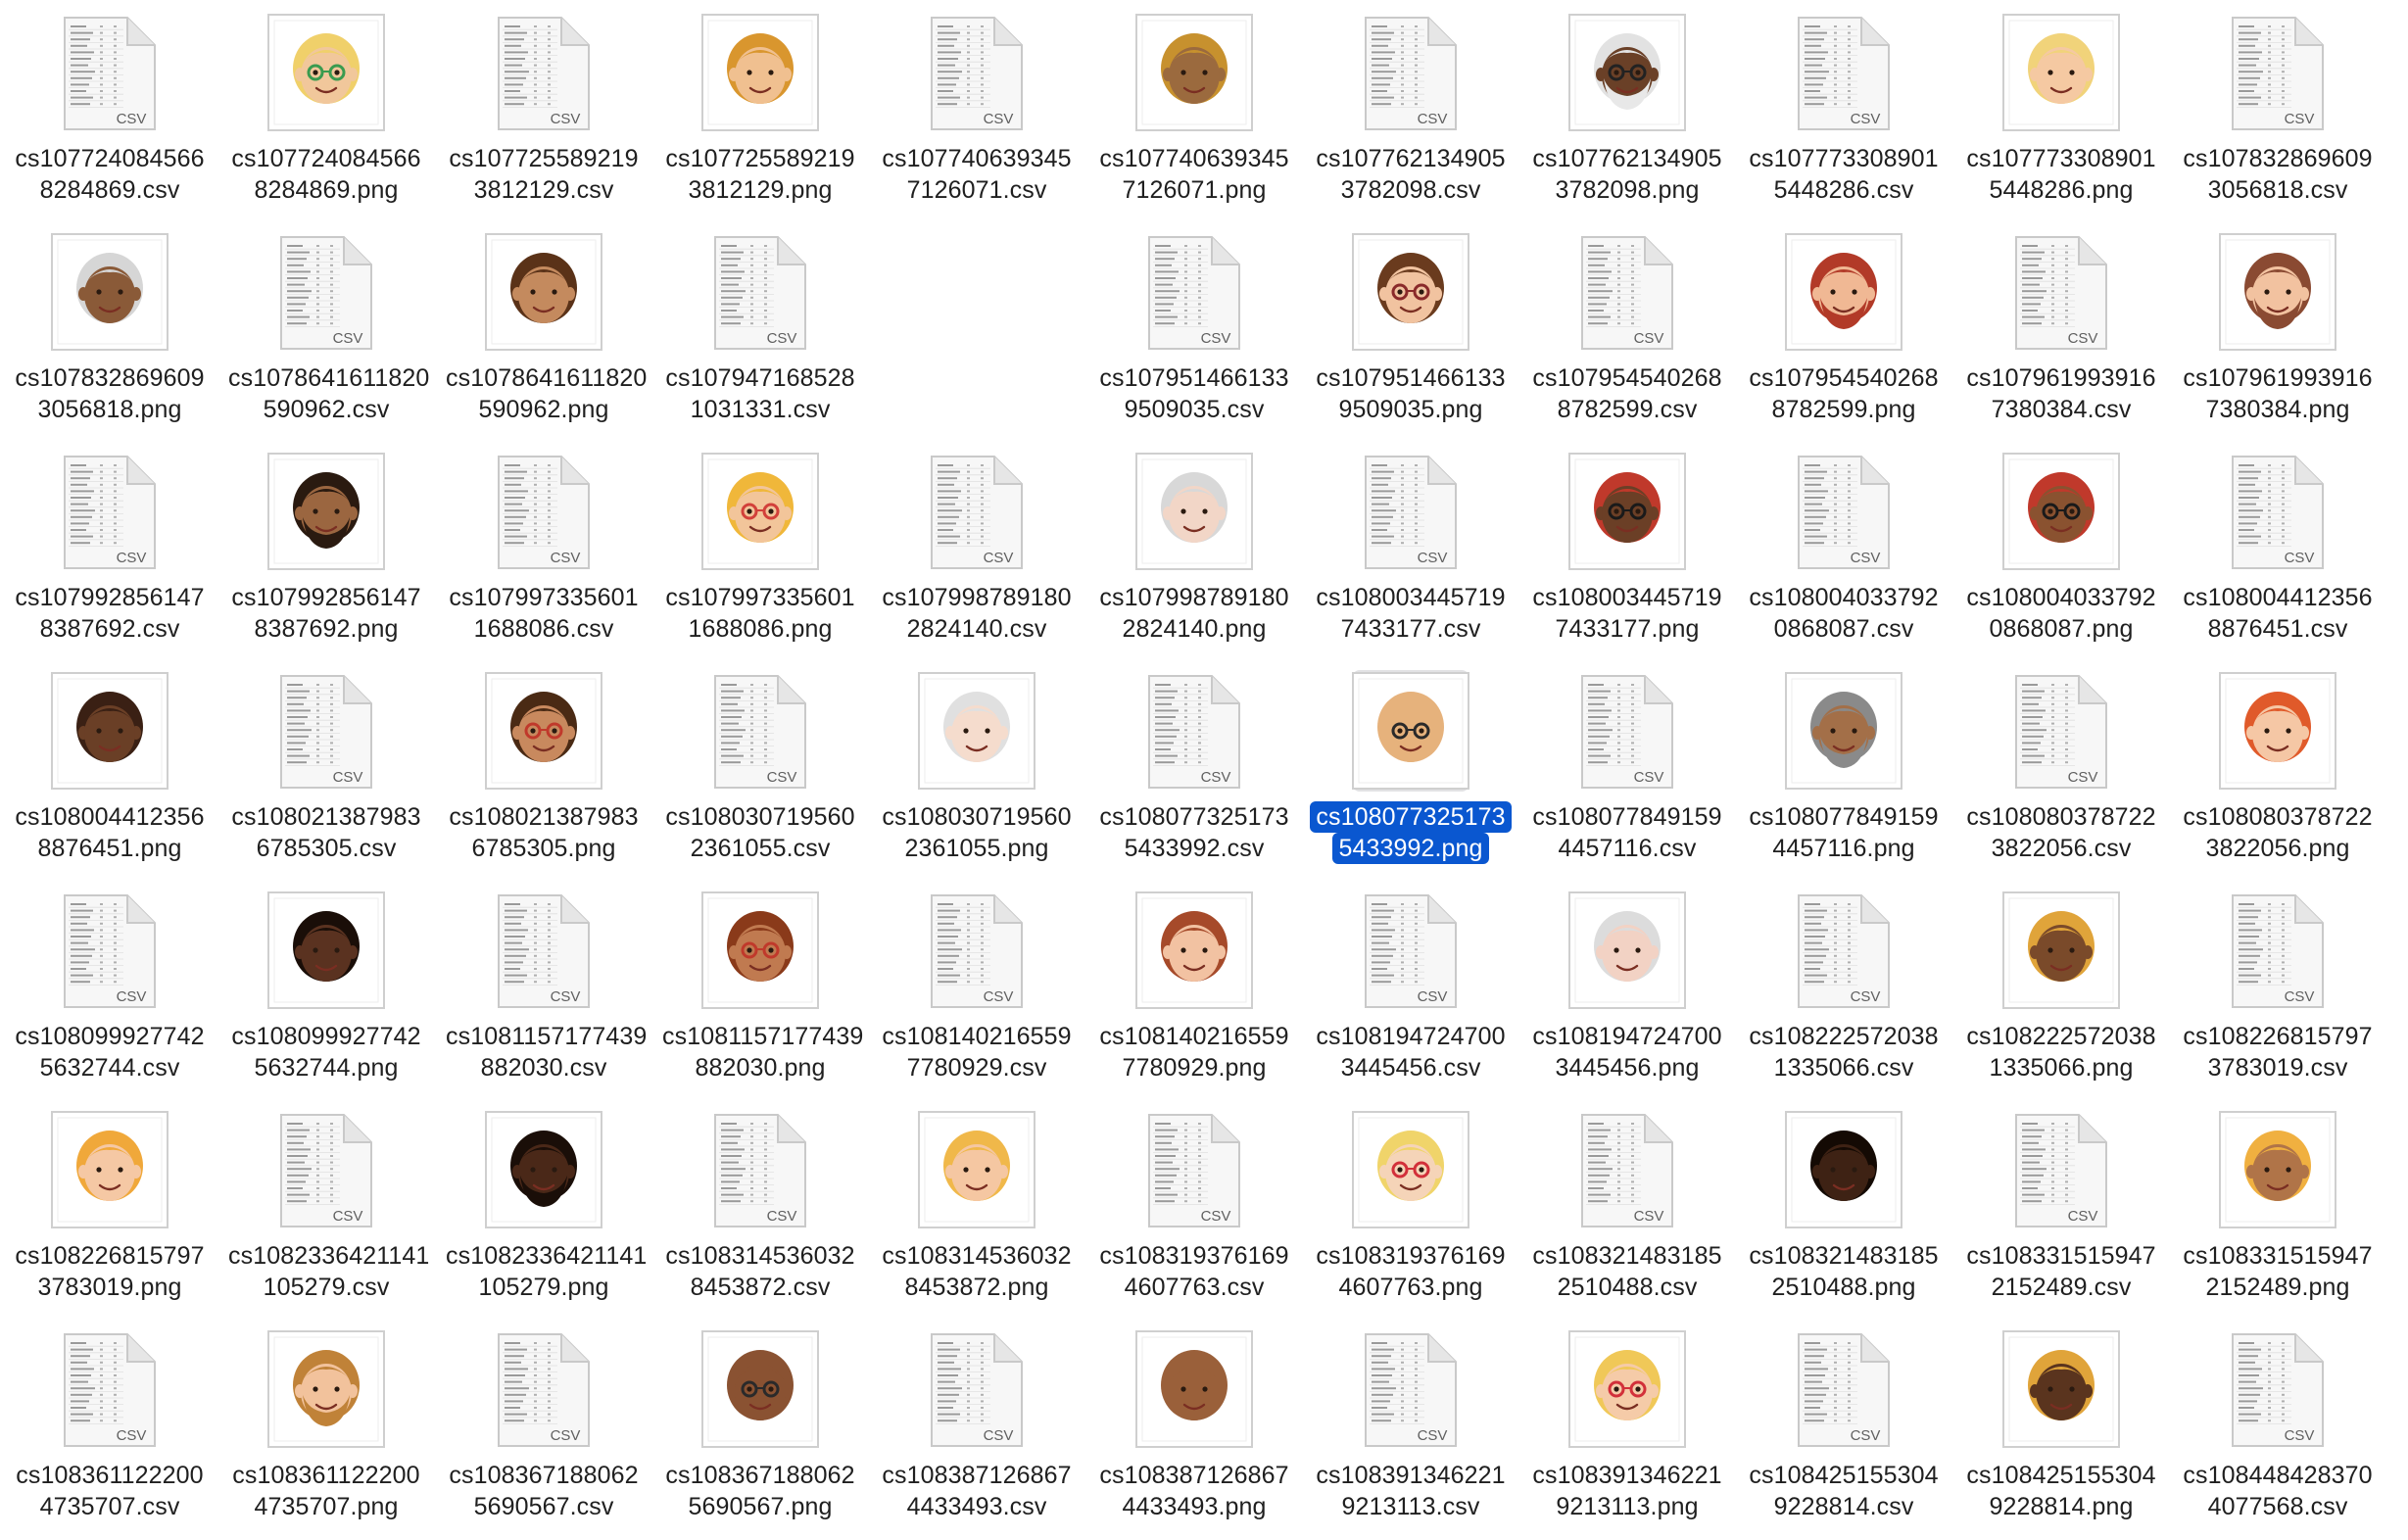  What do you see at coordinates (110, 1431) in the screenshot?
I see `csv-file-item: CSV cs108361122200 4735707.csv` at bounding box center [110, 1431].